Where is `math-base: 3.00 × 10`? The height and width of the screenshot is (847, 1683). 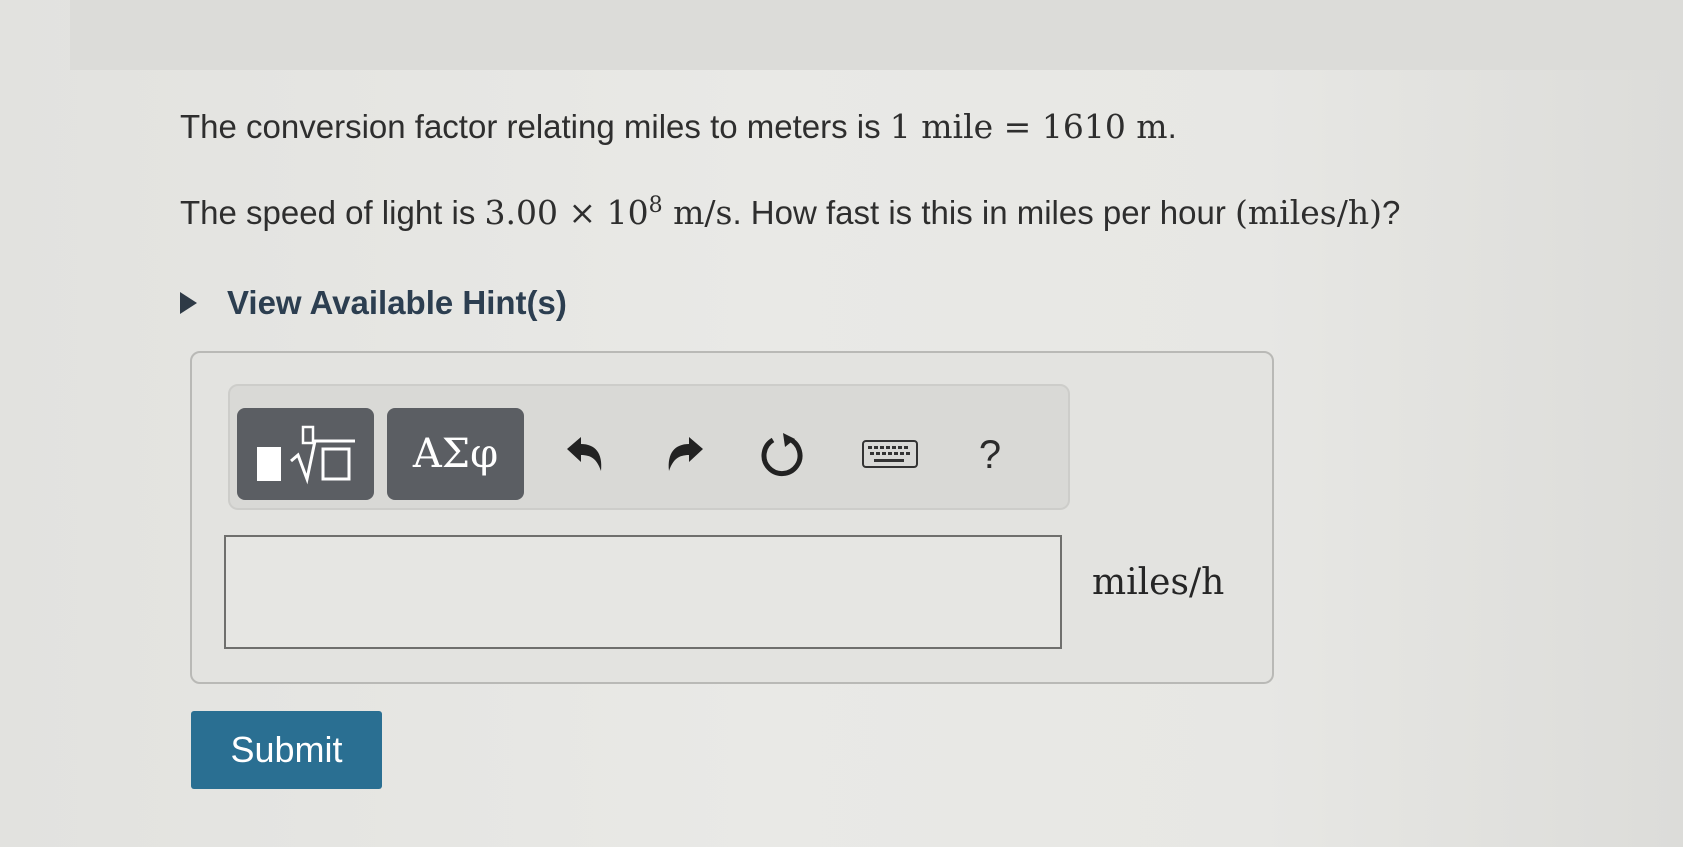 math-base: 3.00 × 10 is located at coordinates (566, 212).